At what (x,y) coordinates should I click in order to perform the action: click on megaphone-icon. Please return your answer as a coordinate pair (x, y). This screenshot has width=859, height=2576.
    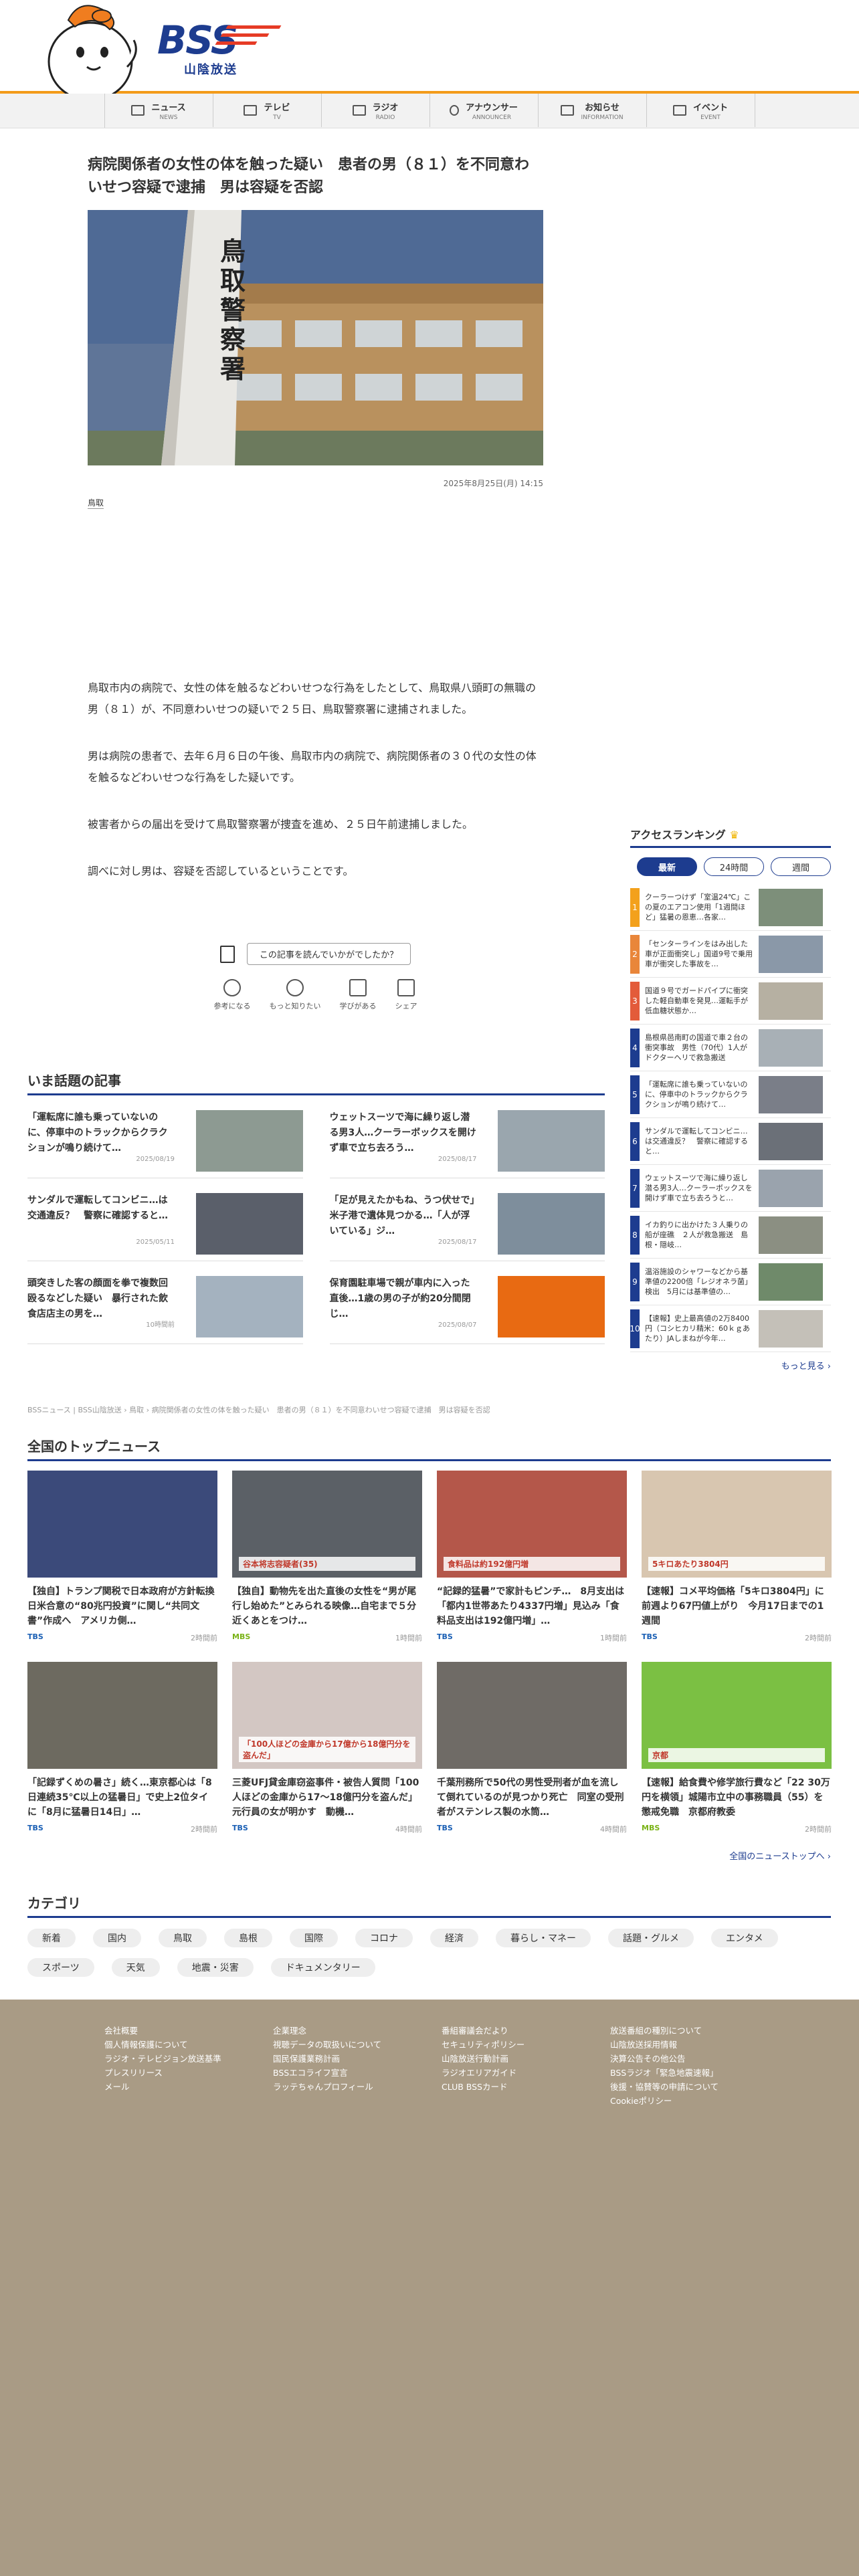
    Looking at the image, I should click on (568, 111).